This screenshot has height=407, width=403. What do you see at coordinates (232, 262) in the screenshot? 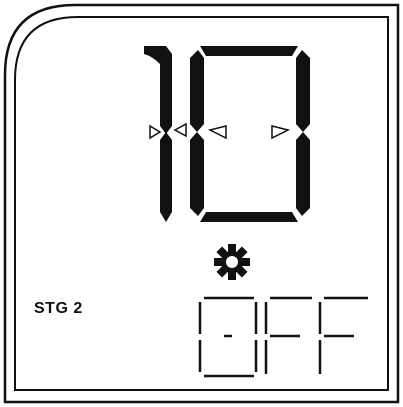
I see `gear-icon` at bounding box center [232, 262].